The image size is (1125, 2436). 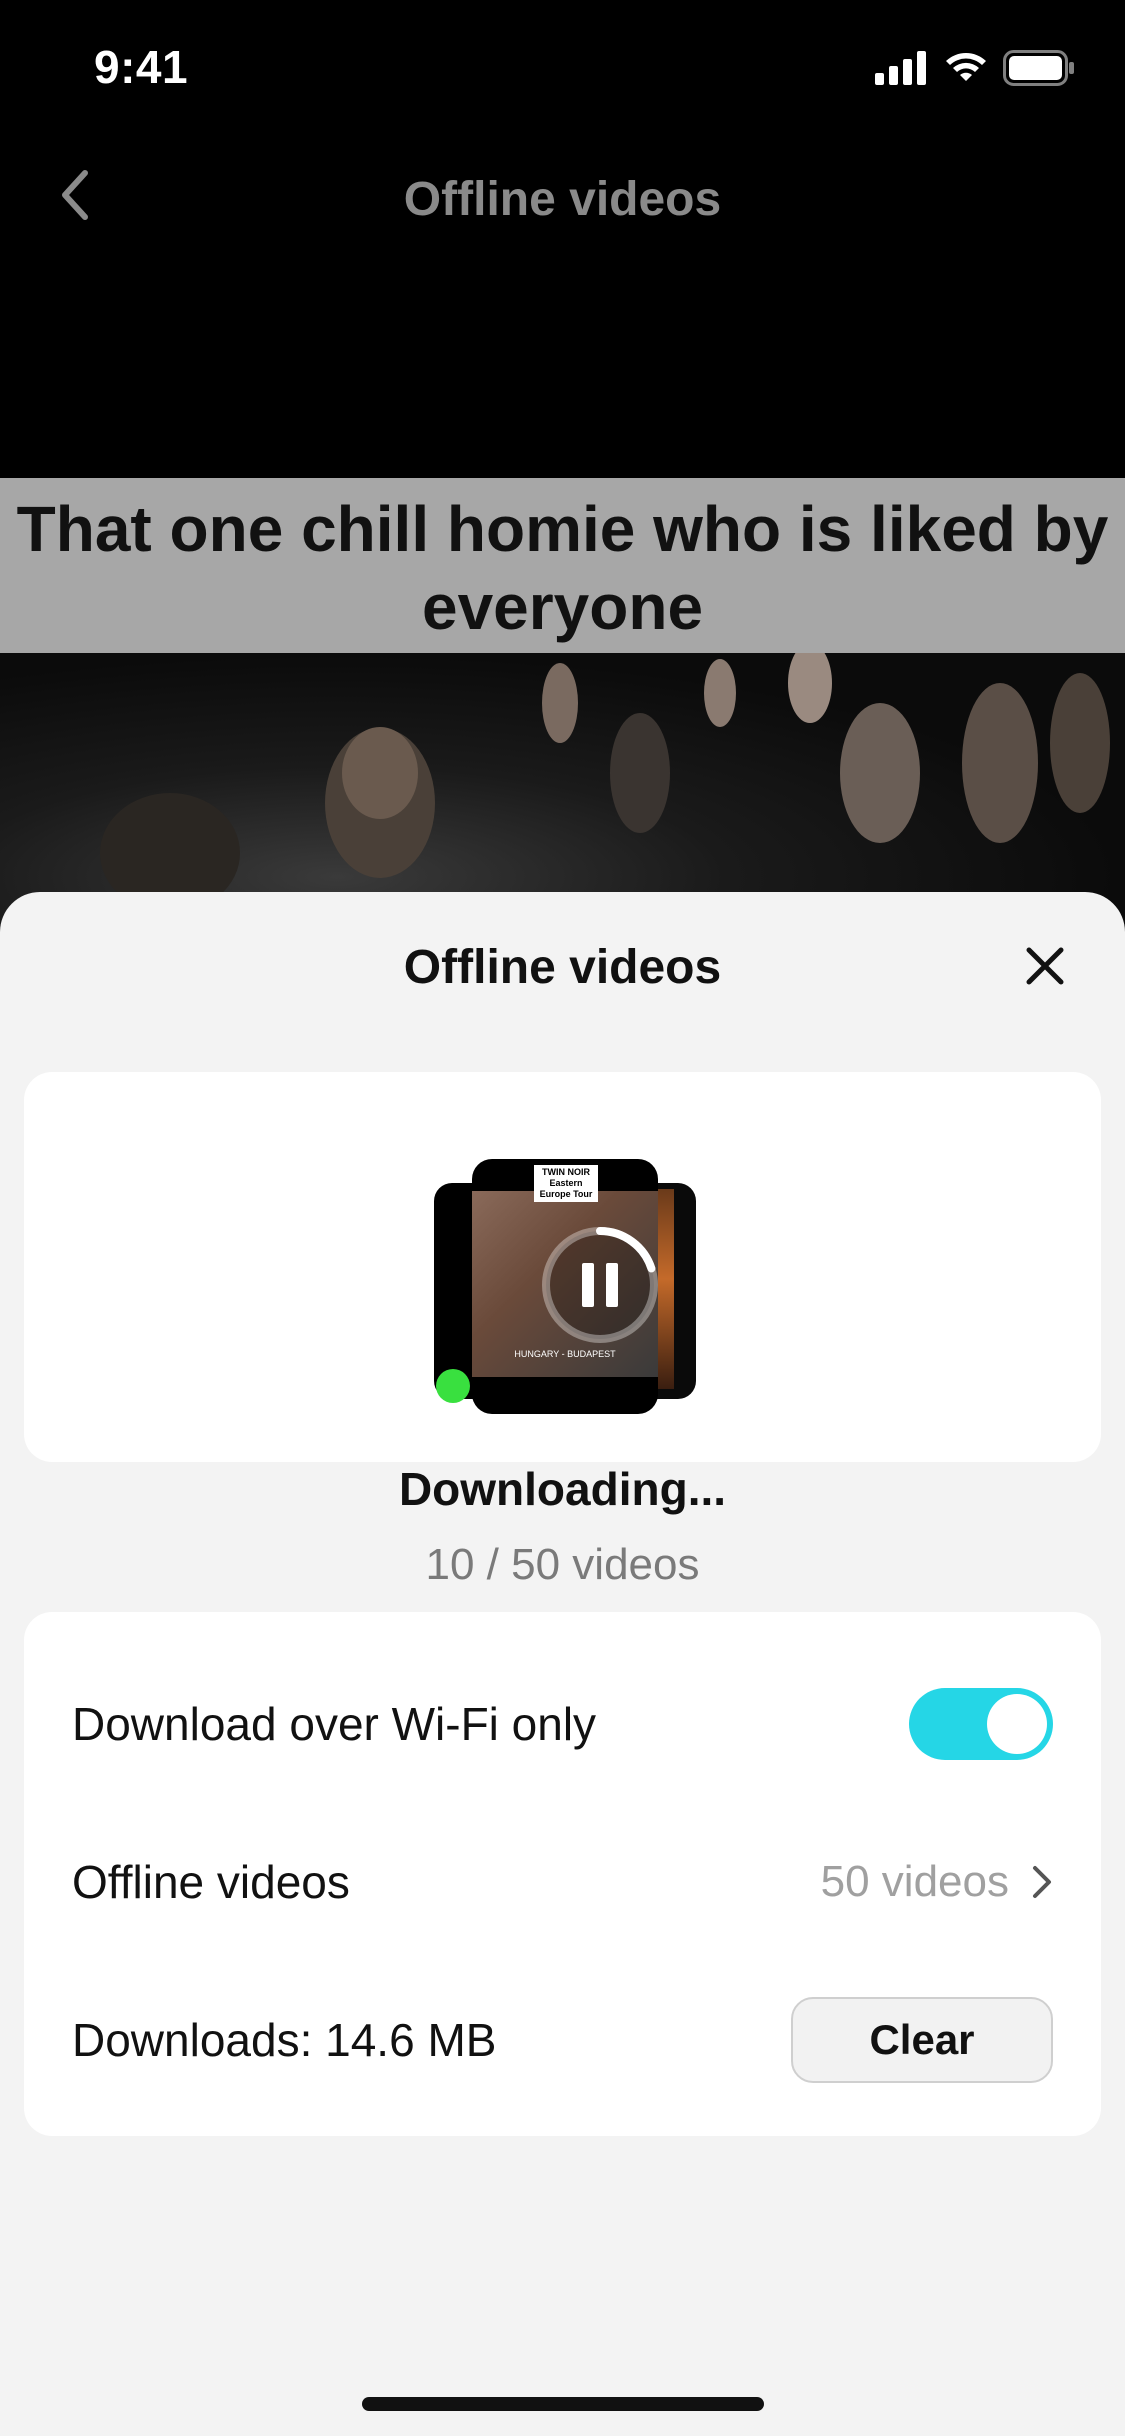 What do you see at coordinates (453, 1386) in the screenshot?
I see `avatar-badge` at bounding box center [453, 1386].